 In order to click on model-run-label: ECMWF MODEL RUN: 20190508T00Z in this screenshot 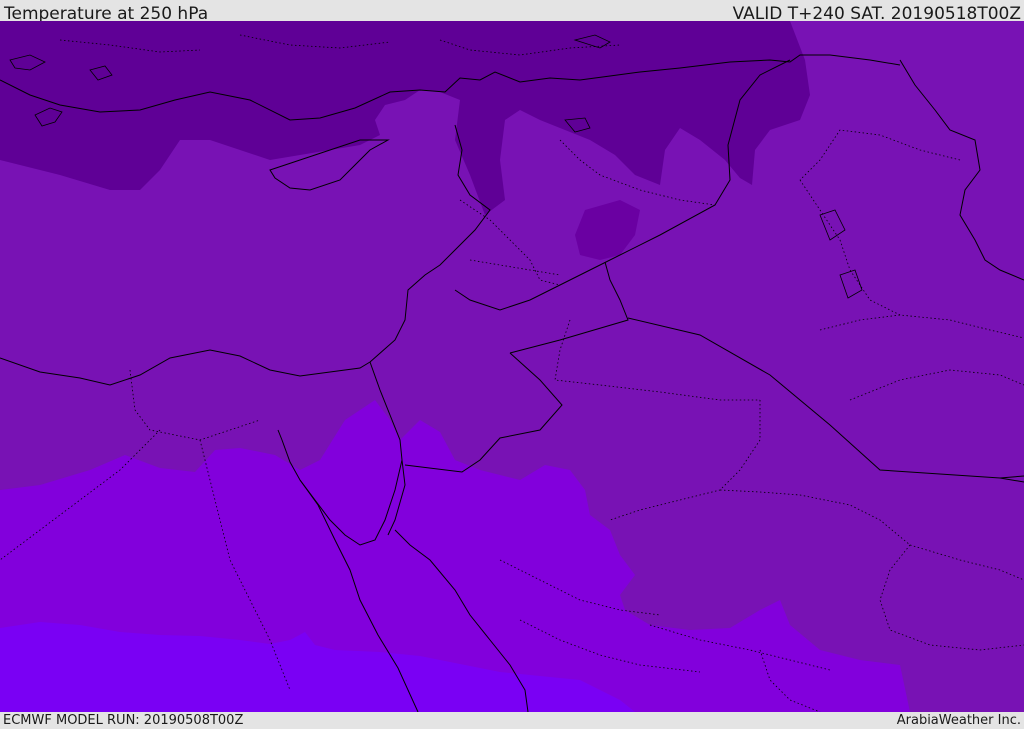, I will do `click(123, 720)`.